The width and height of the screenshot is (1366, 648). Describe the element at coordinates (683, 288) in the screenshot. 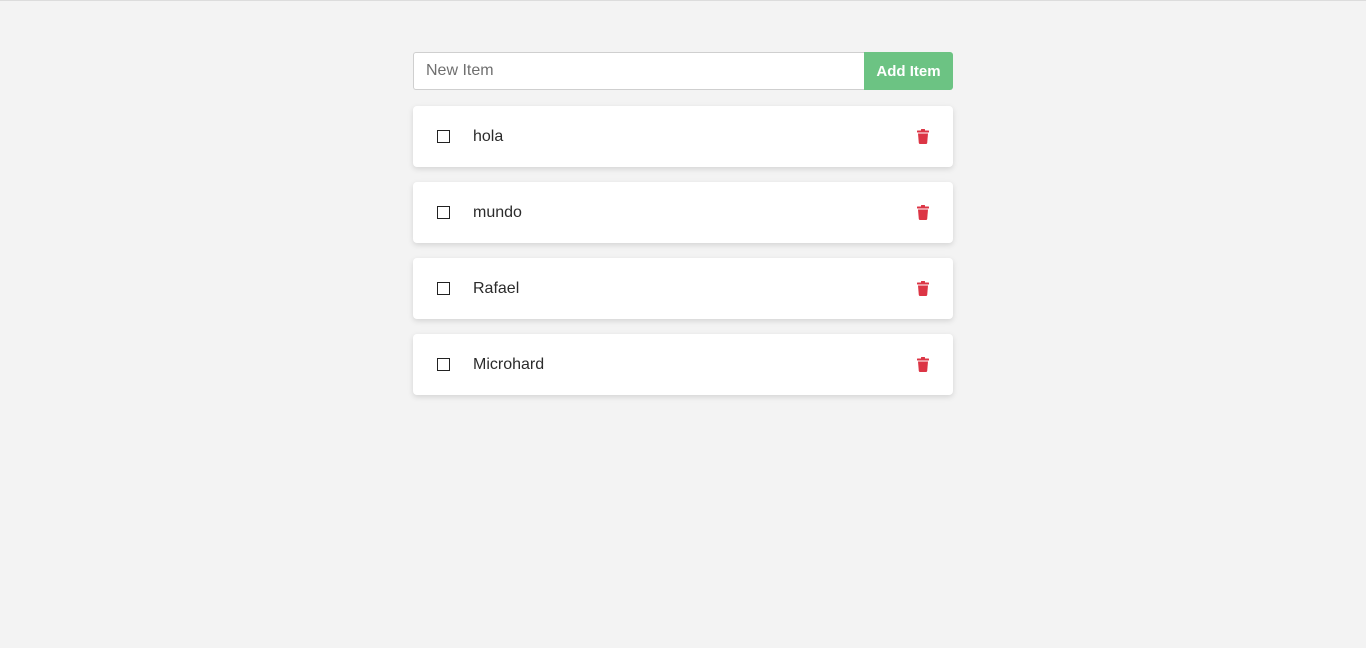

I see `todo-item: Rafael` at that location.